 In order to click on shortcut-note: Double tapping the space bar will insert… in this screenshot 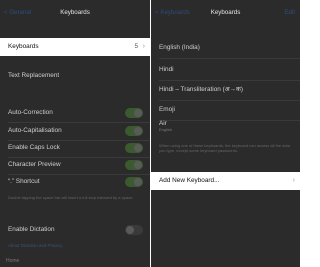, I will do `click(71, 197)`.